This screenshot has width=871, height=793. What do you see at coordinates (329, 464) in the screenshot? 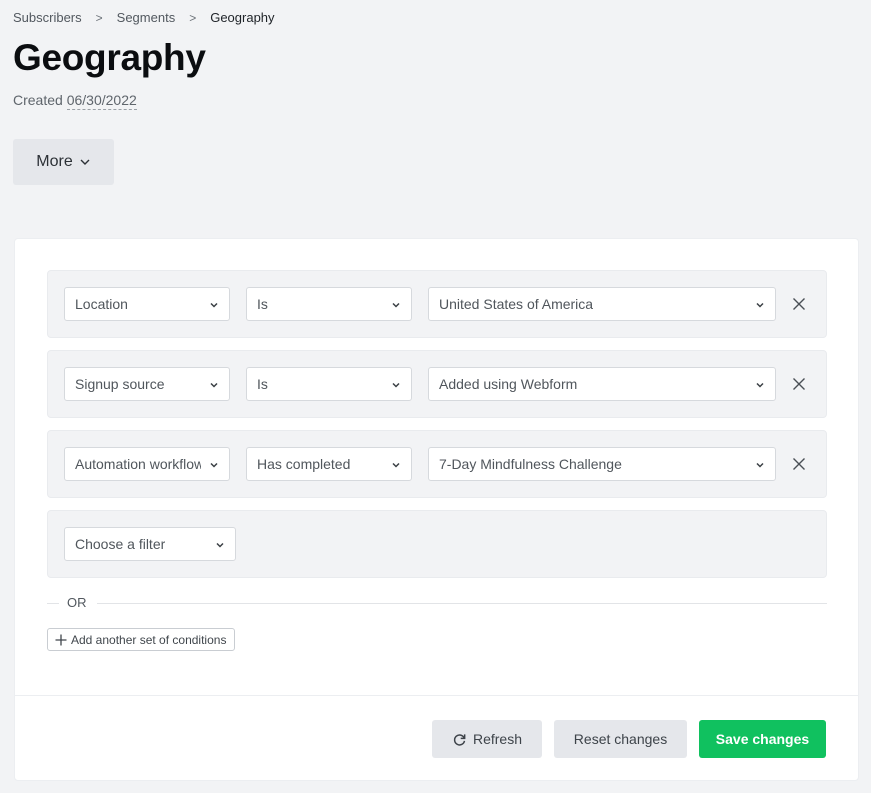
I see `condition-operator-select: Has completed` at bounding box center [329, 464].